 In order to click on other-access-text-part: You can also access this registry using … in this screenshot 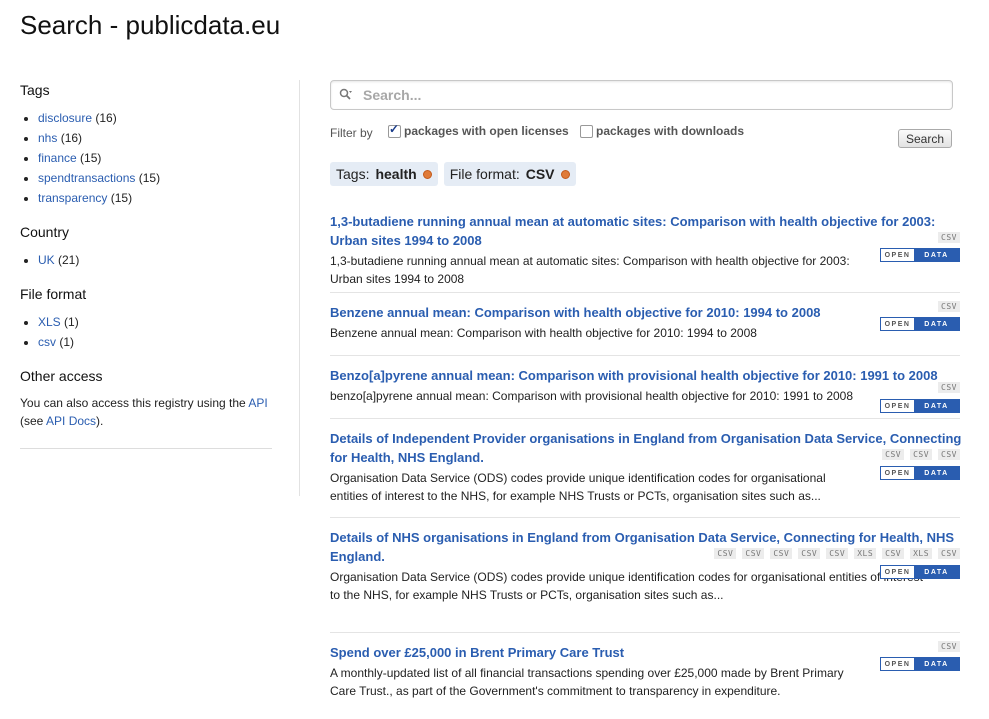, I will do `click(134, 403)`.